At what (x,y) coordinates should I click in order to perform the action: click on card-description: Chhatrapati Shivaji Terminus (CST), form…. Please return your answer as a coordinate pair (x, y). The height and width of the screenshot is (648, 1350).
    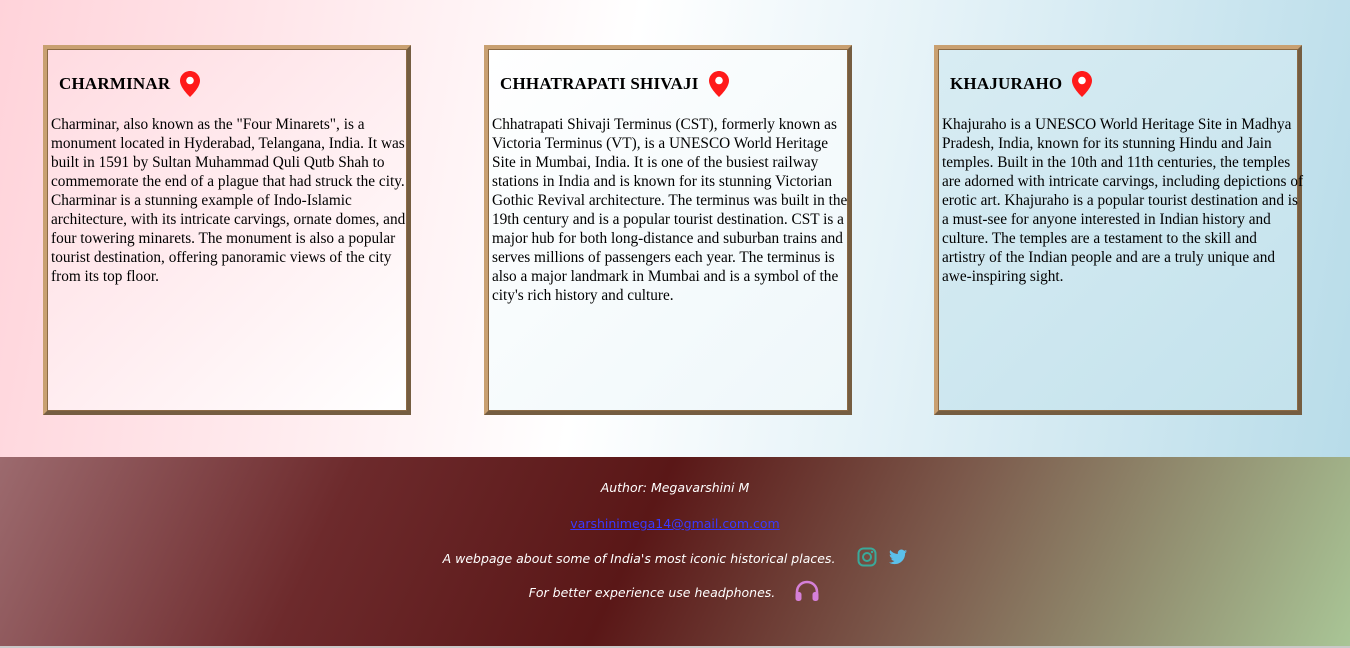
    Looking at the image, I should click on (670, 210).